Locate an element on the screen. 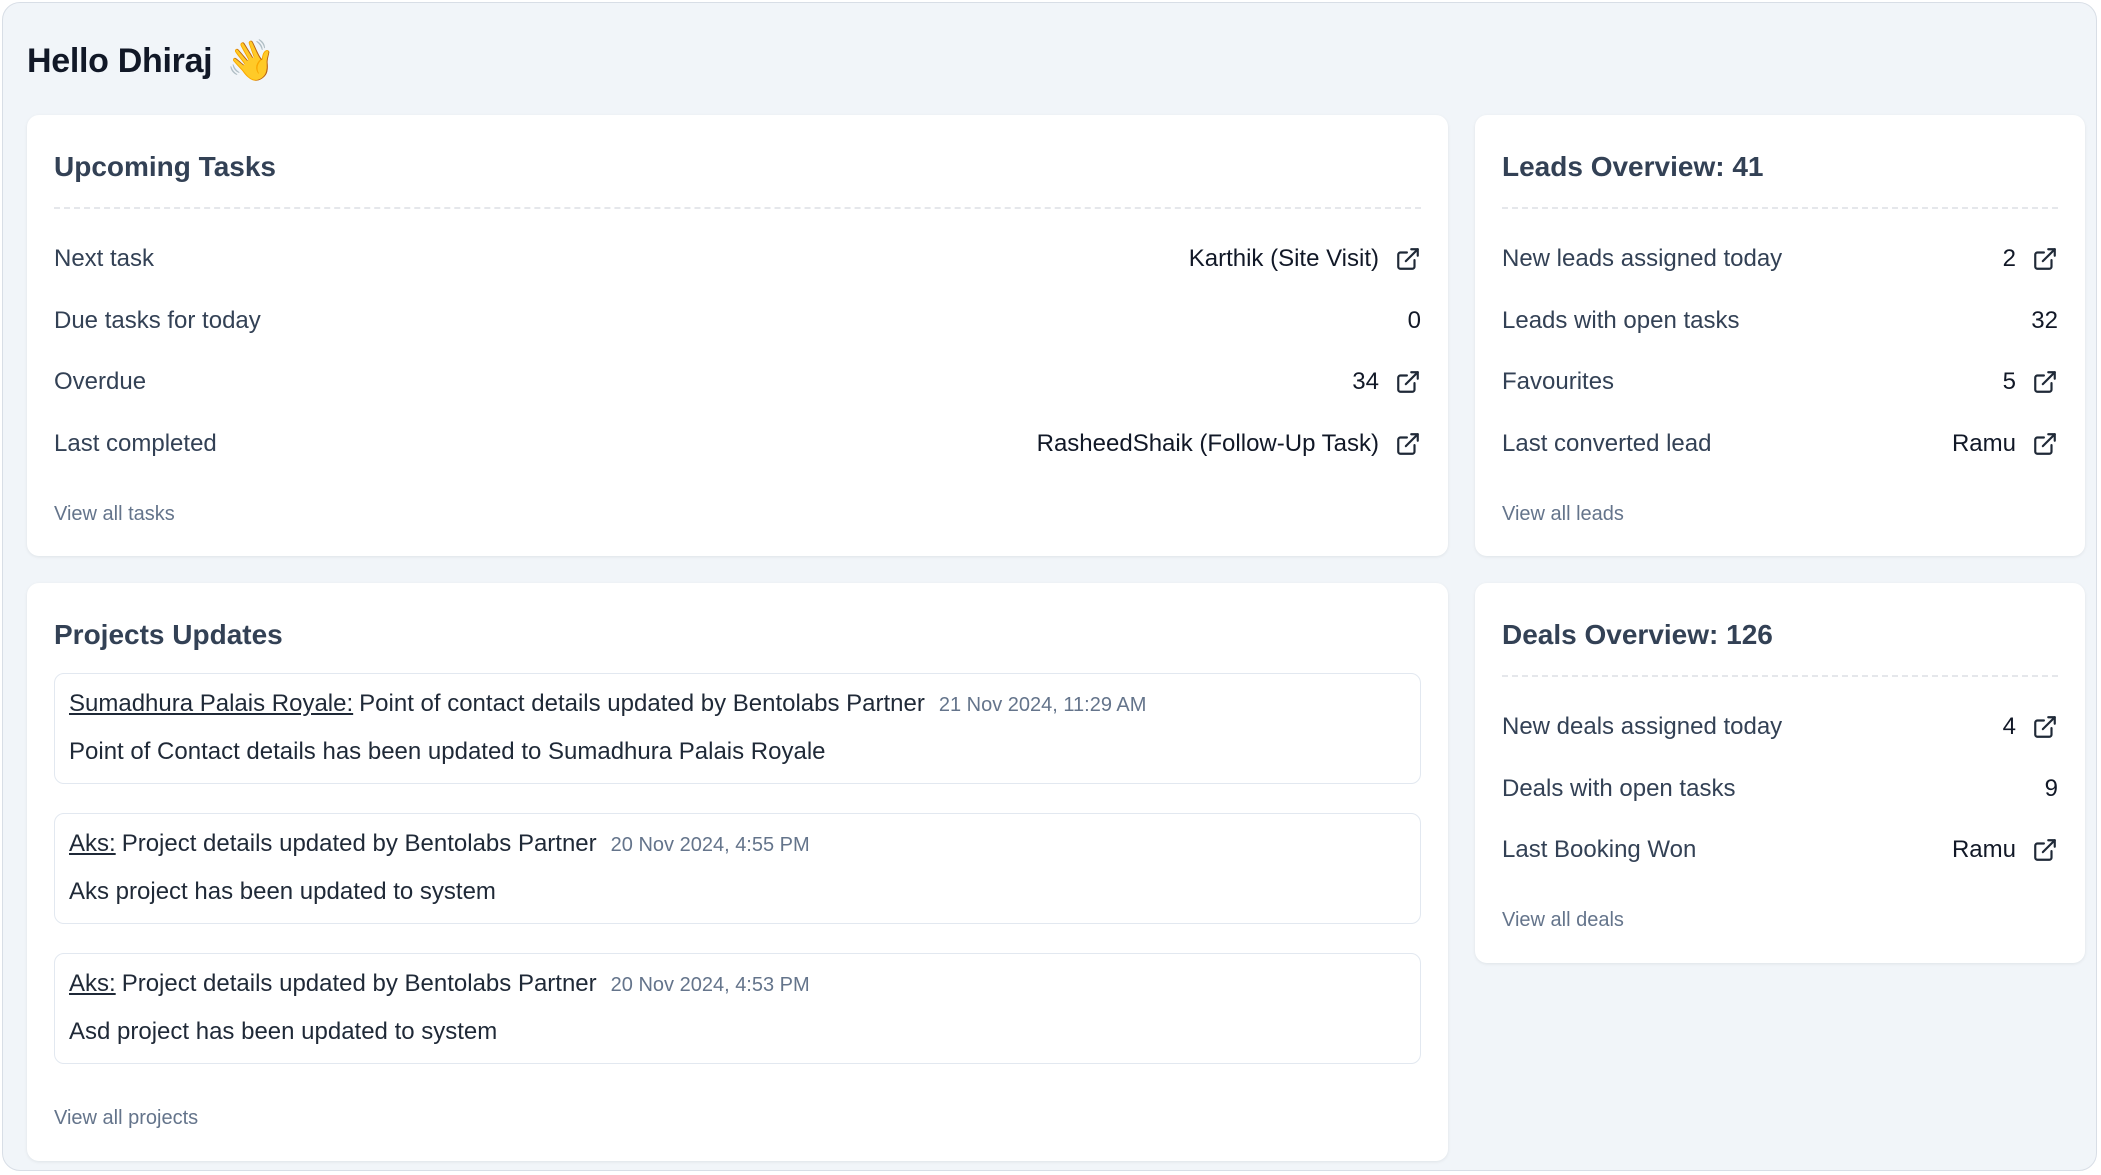  task-row-overdue: Overdue 34 is located at coordinates (737, 382).